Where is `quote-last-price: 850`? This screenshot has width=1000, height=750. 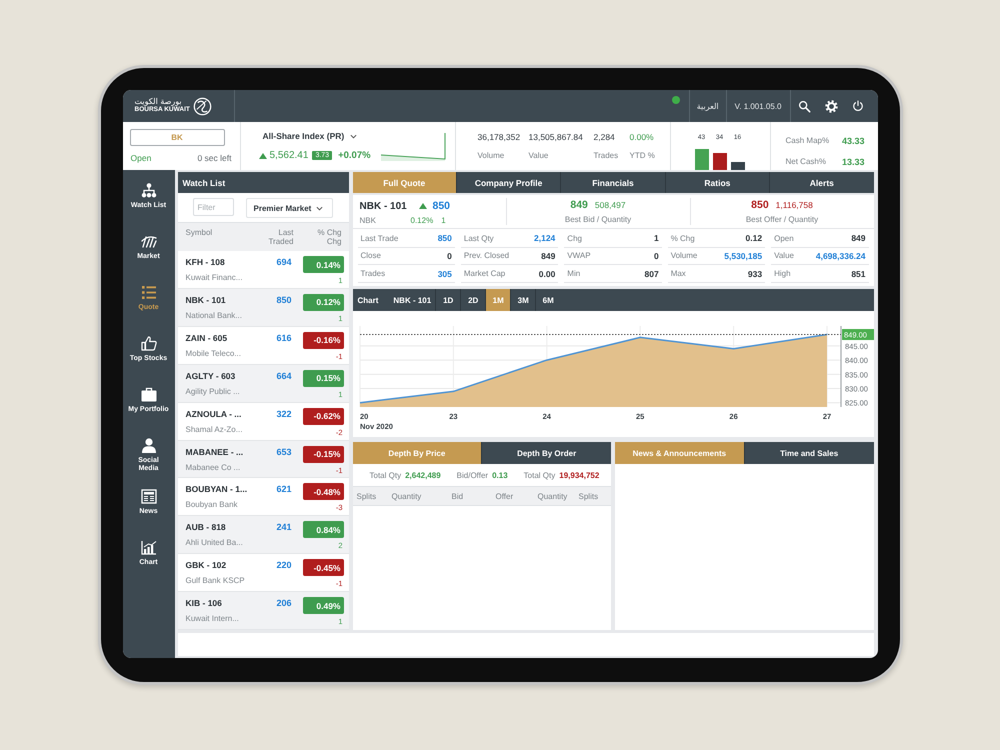
quote-last-price: 850 is located at coordinates (441, 206).